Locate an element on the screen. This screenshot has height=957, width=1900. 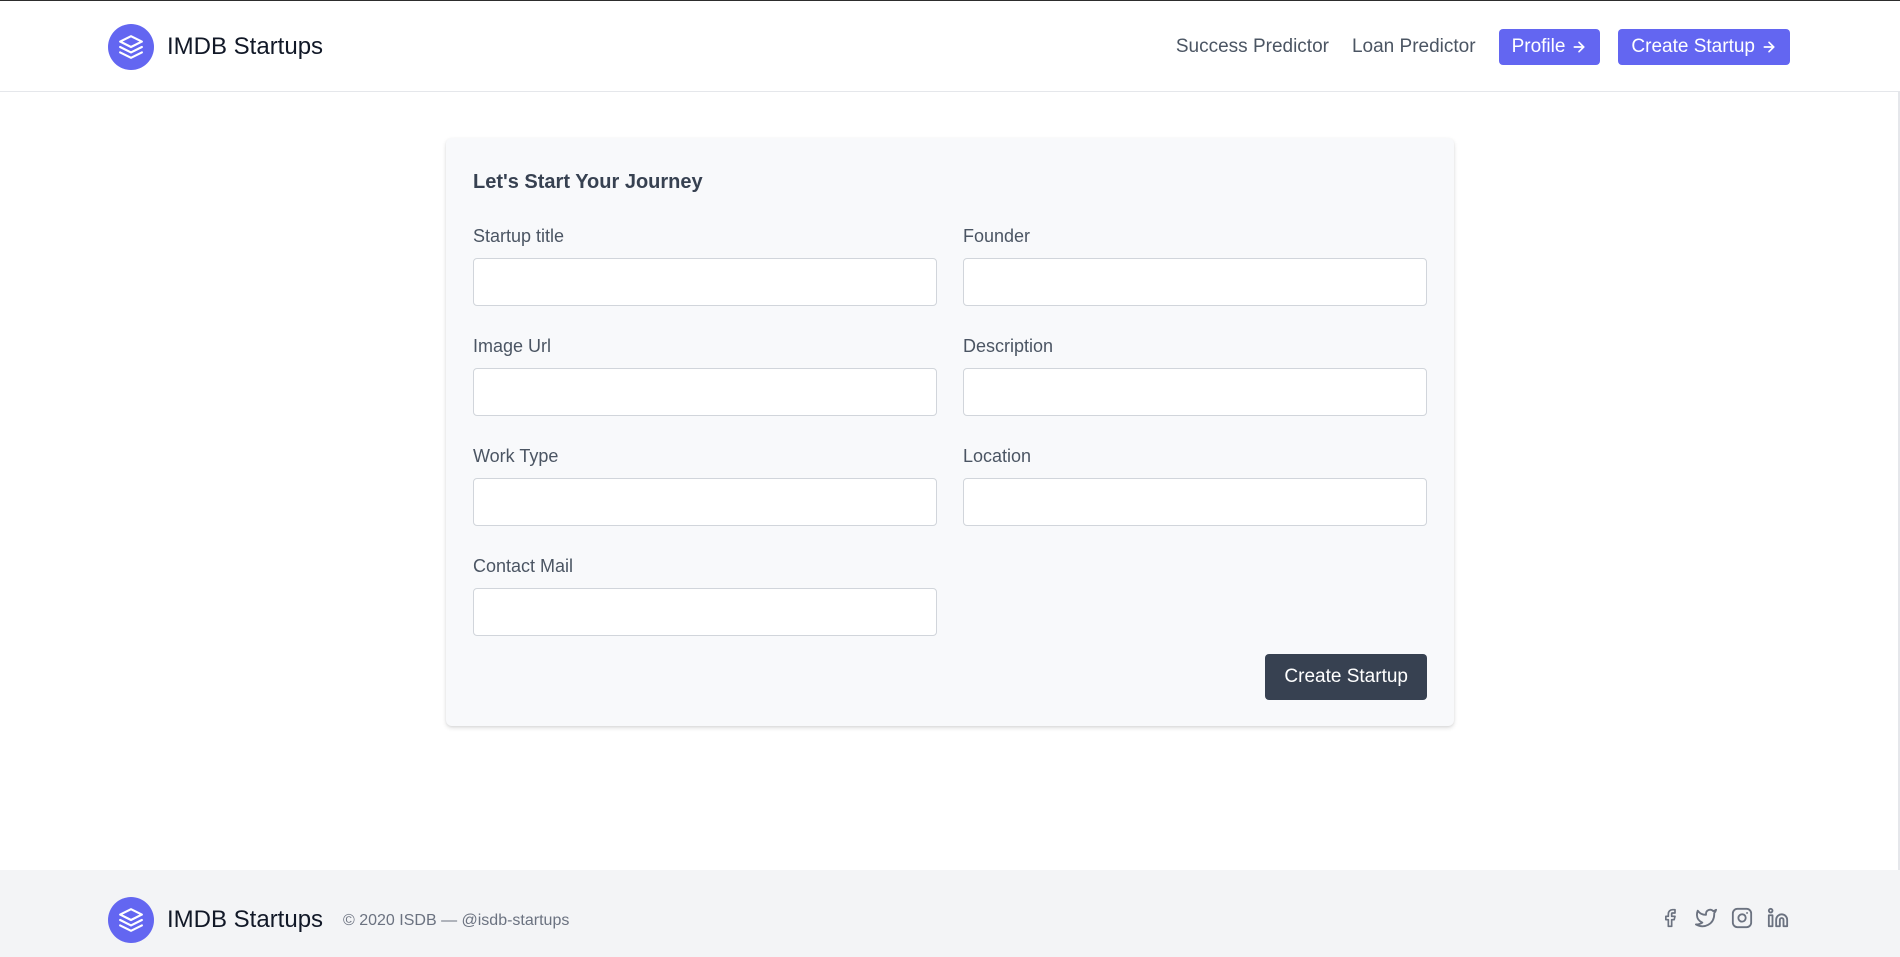
contact-mail-field: Contact Mail is located at coordinates (705, 596).